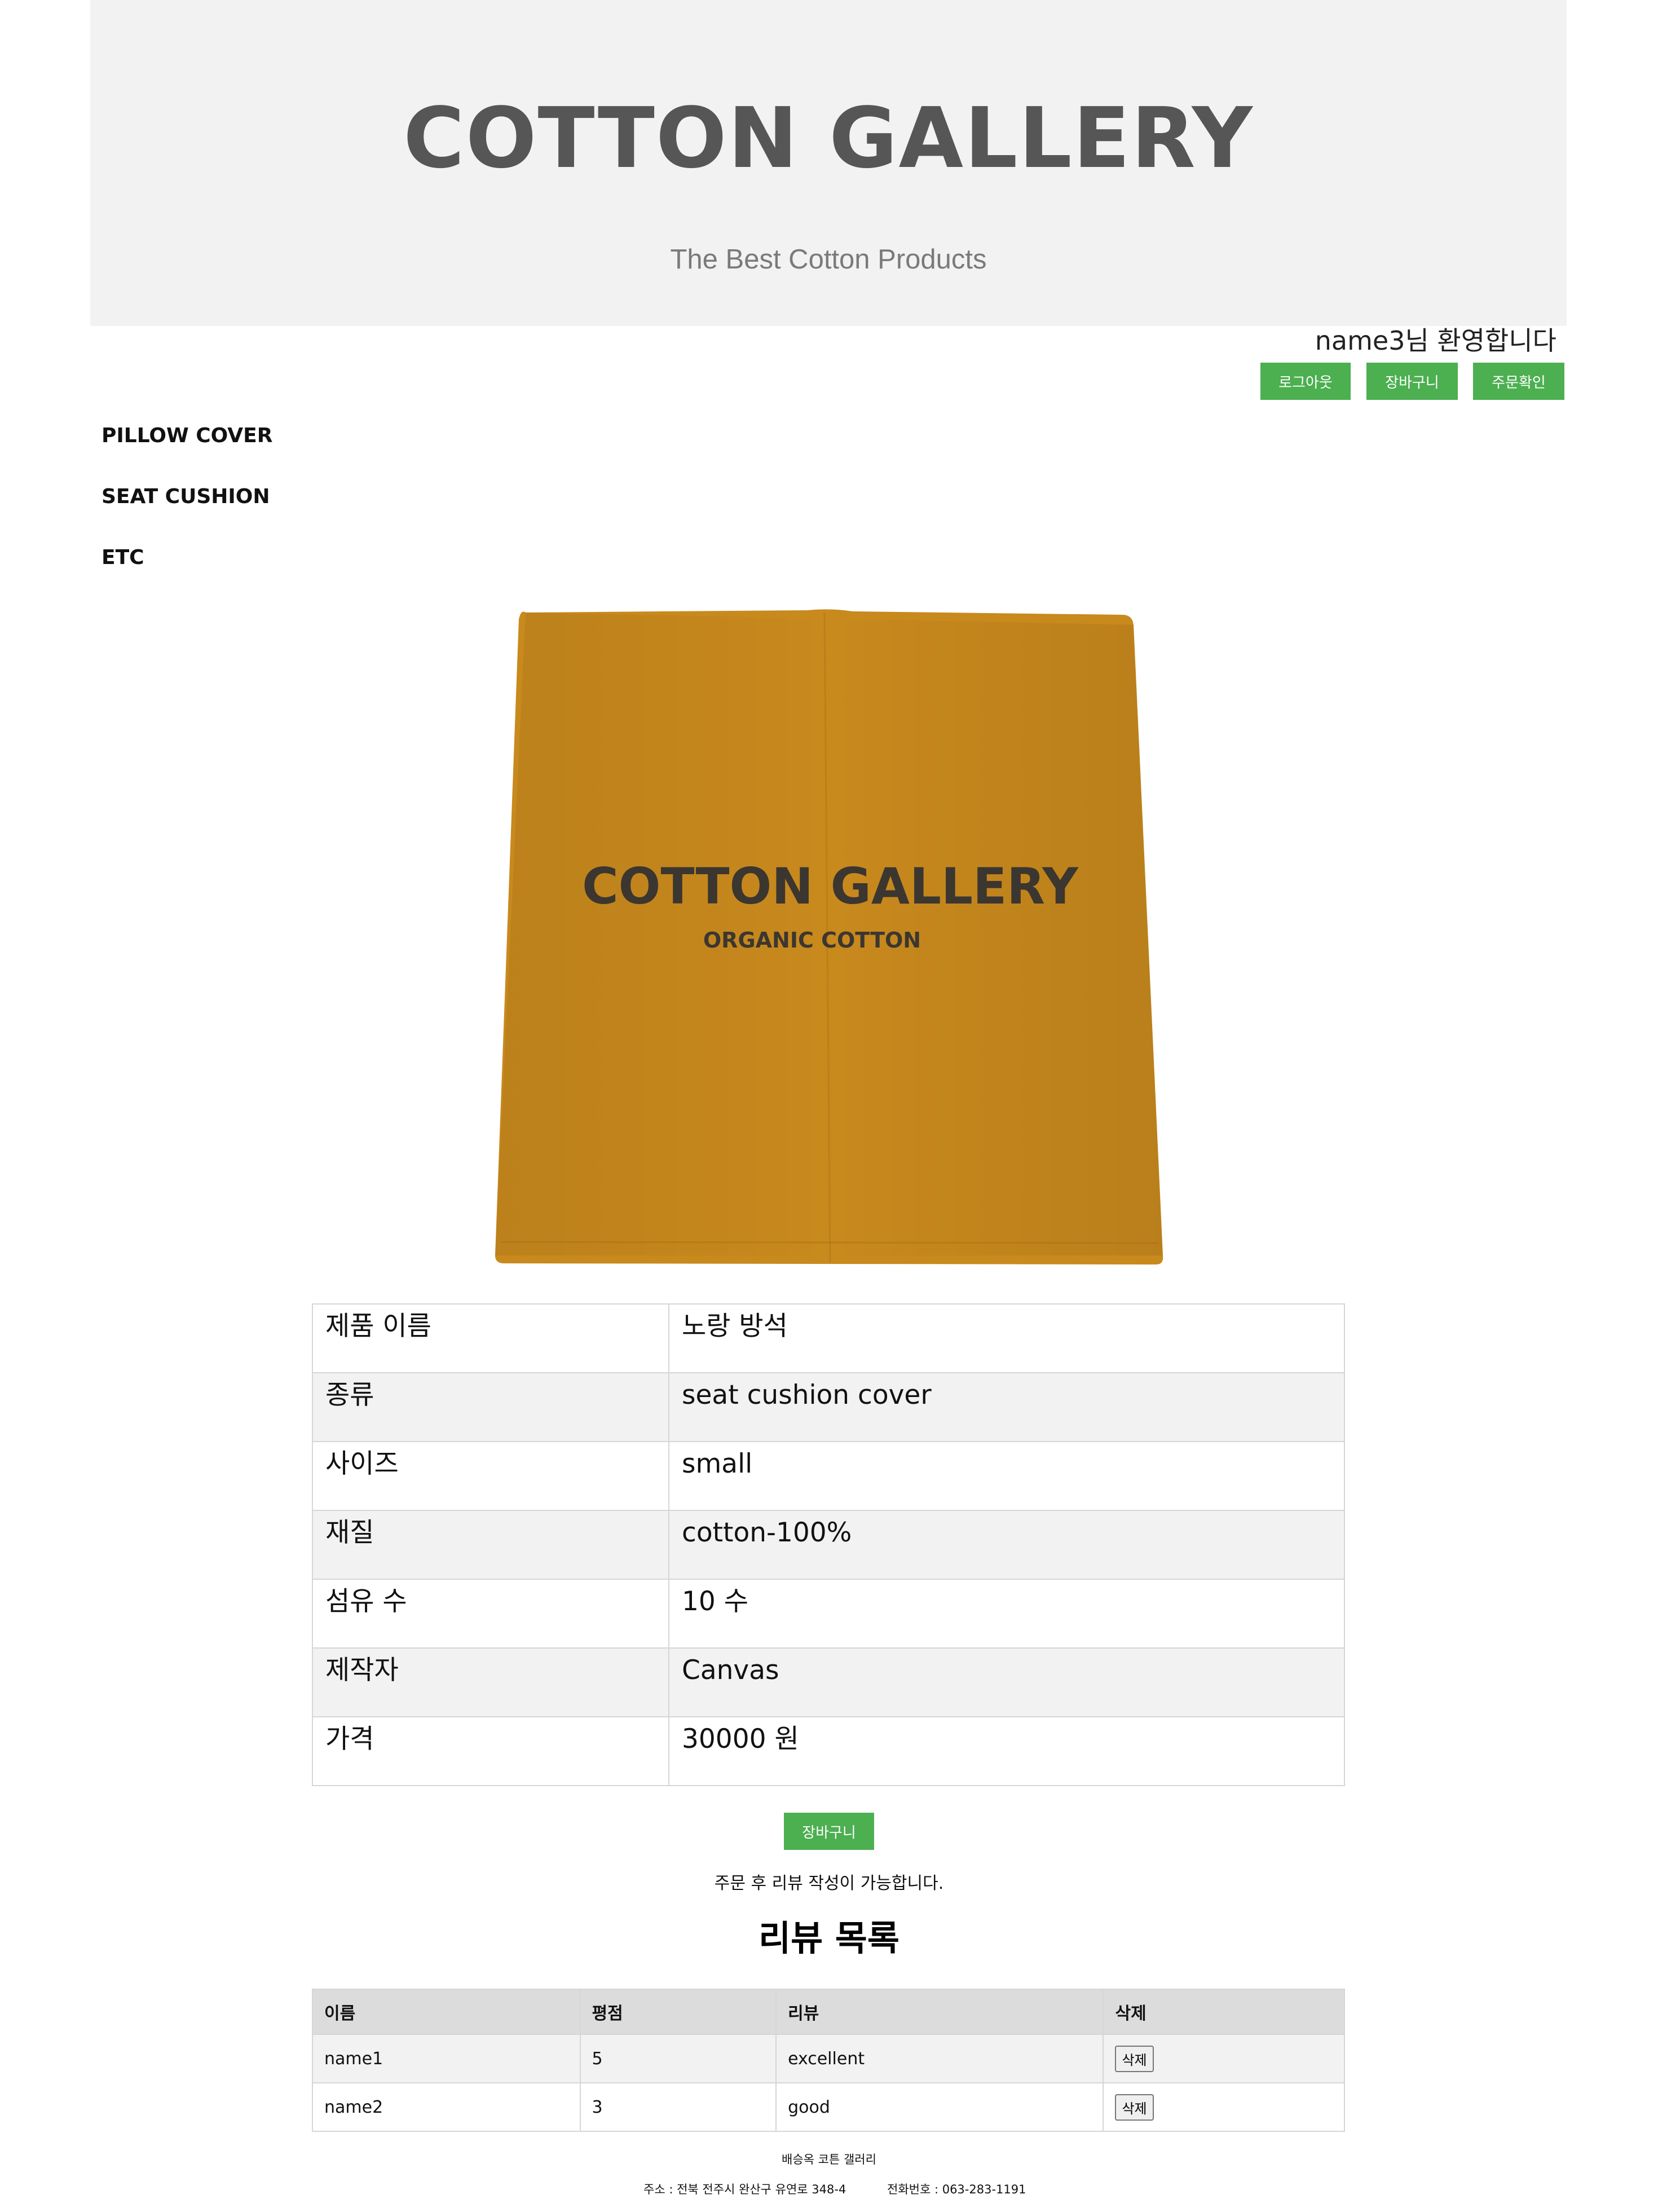 The image size is (1658, 2212). What do you see at coordinates (678, 2107) in the screenshot?
I see `review-rating: 3` at bounding box center [678, 2107].